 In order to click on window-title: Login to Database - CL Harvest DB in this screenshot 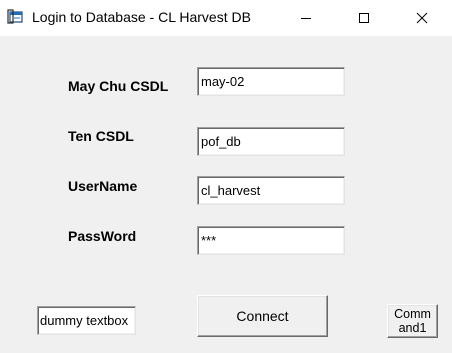, I will do `click(141, 17)`.